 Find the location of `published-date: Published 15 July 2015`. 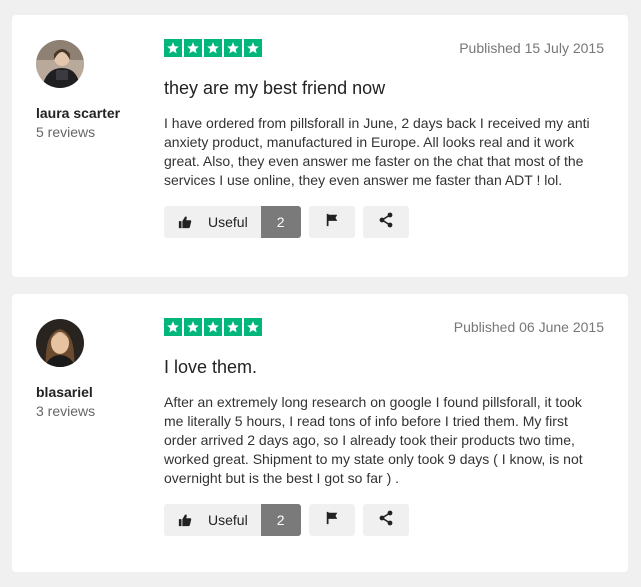

published-date: Published 15 July 2015 is located at coordinates (531, 48).